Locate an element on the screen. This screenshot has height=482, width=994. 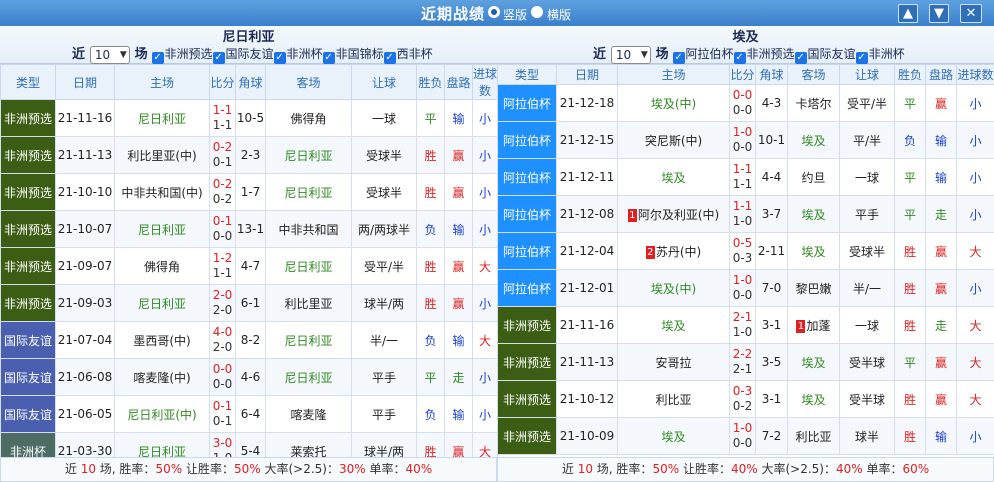
left-filter-2: ✓ 非洲杯 is located at coordinates (298, 55).